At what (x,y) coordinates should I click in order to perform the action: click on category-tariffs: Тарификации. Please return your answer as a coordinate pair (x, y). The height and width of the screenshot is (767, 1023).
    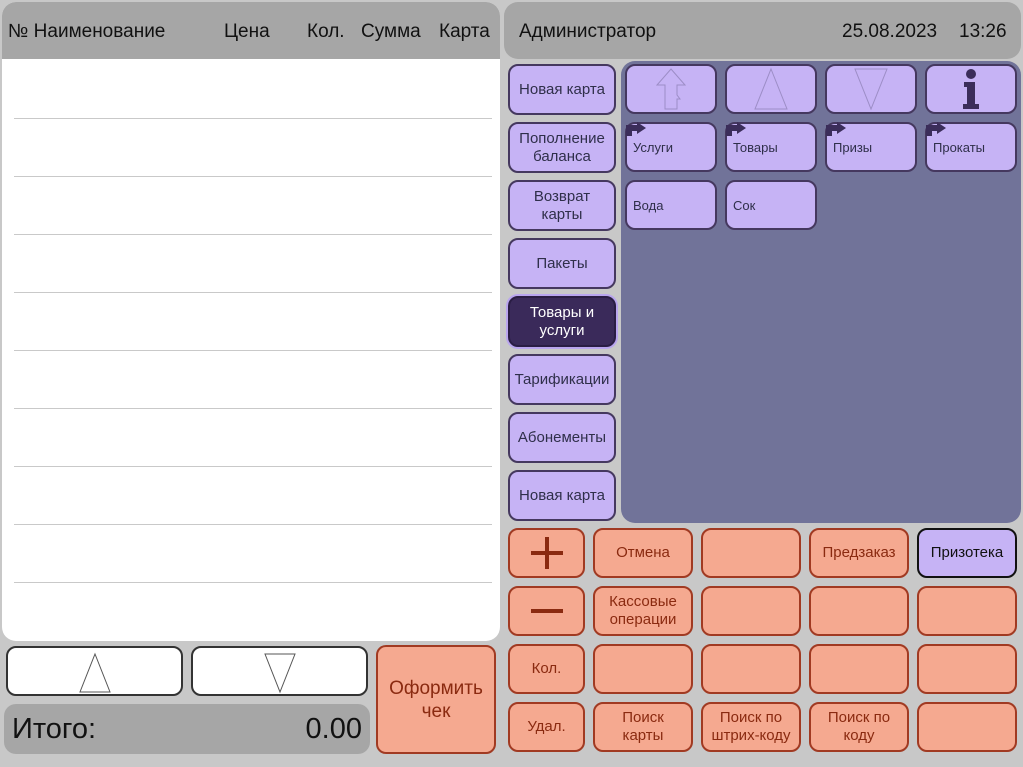
    Looking at the image, I should click on (562, 379).